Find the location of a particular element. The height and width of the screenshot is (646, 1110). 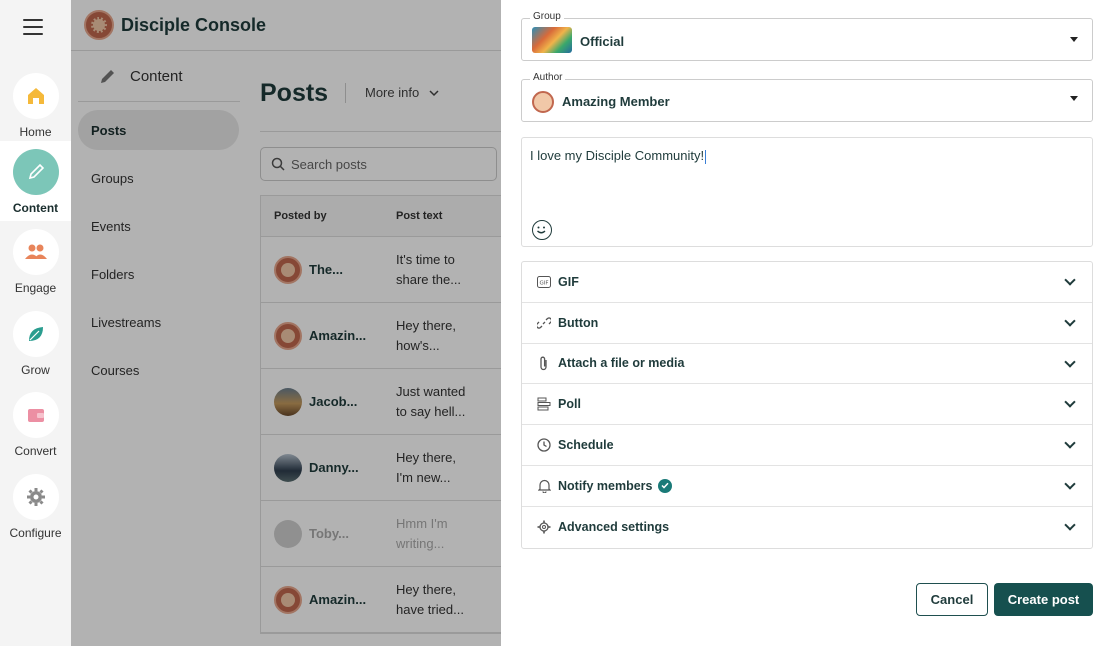

author-select: Author Amazing Member is located at coordinates (807, 97).